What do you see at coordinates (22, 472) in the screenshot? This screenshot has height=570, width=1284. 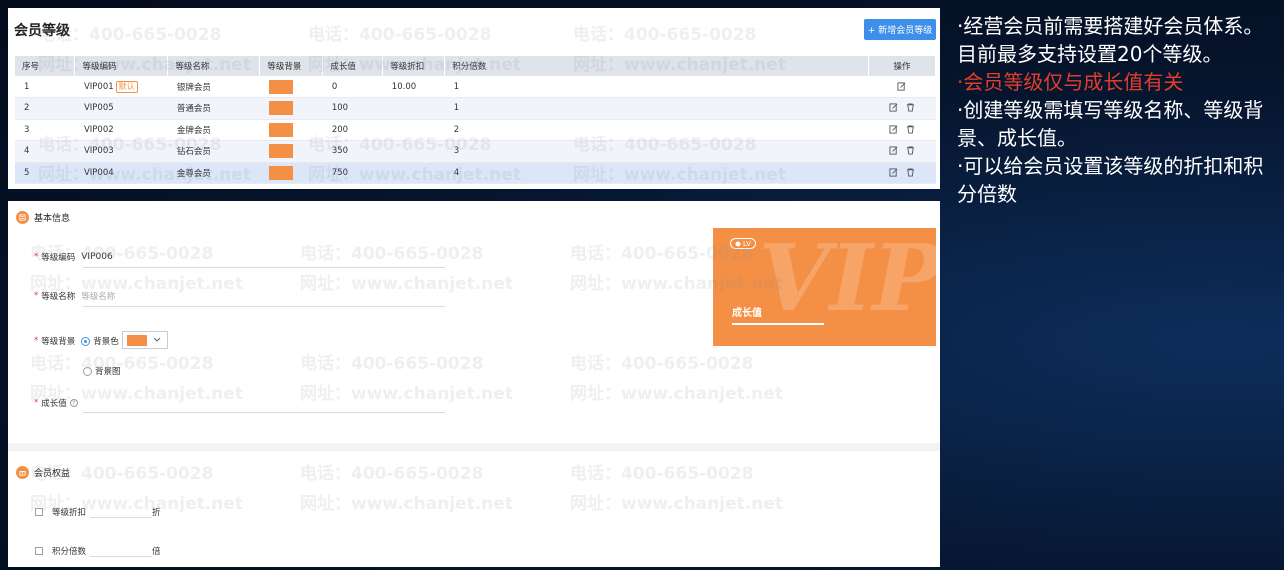 I see `gift-icon` at bounding box center [22, 472].